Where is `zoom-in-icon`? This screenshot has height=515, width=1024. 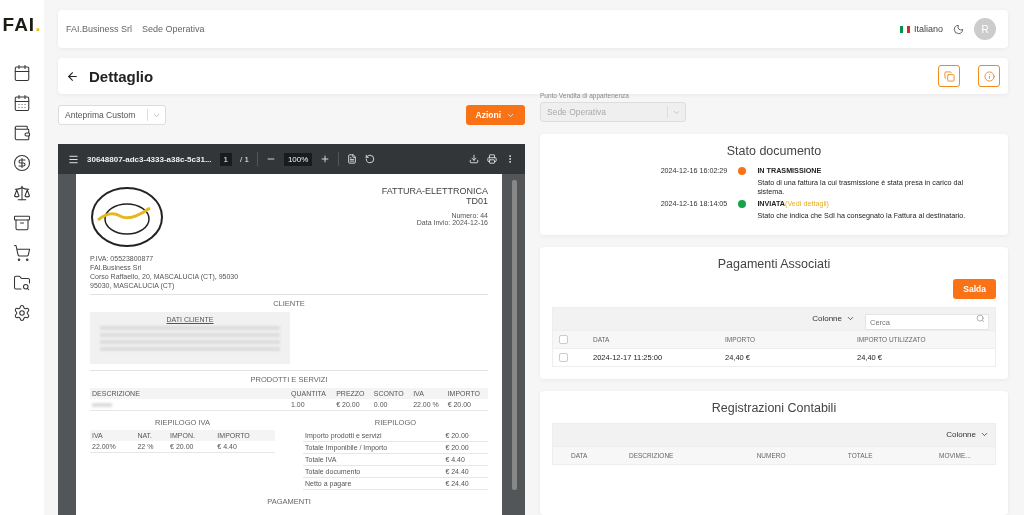 zoom-in-icon is located at coordinates (325, 159).